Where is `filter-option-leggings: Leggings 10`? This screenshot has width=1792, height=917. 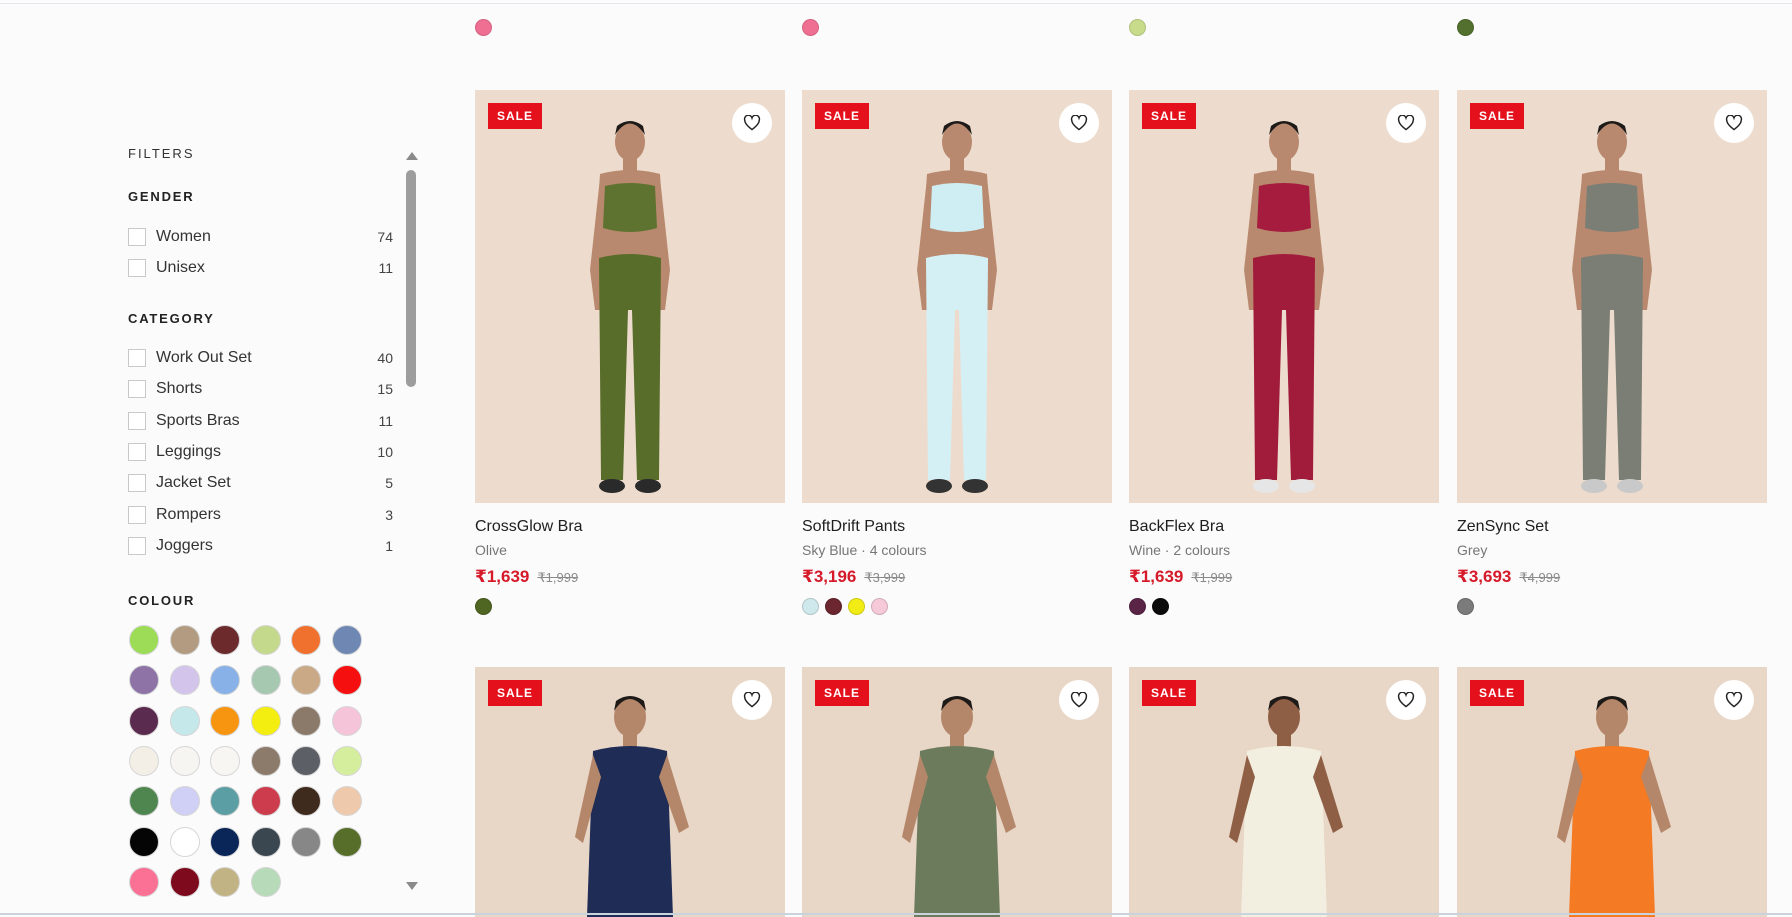
filter-option-leggings: Leggings 10 is located at coordinates (260, 452).